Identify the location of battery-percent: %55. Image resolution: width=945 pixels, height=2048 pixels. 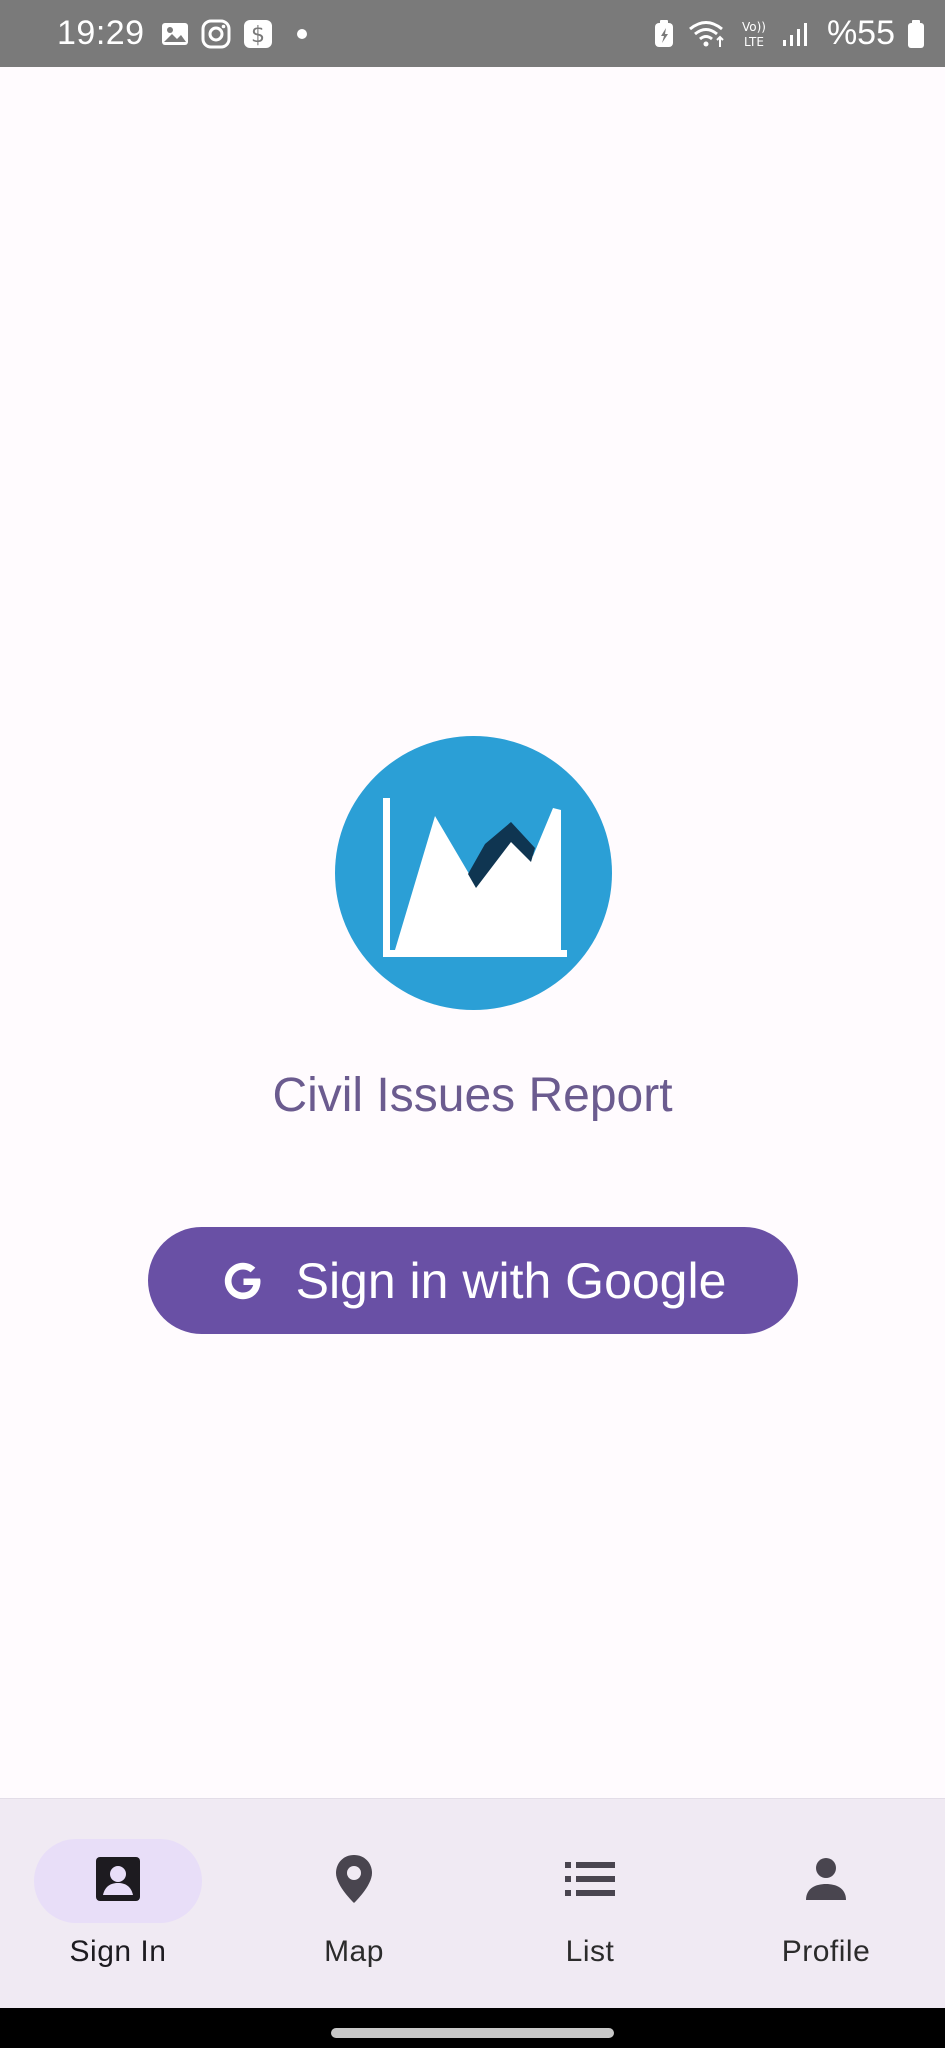
(860, 33).